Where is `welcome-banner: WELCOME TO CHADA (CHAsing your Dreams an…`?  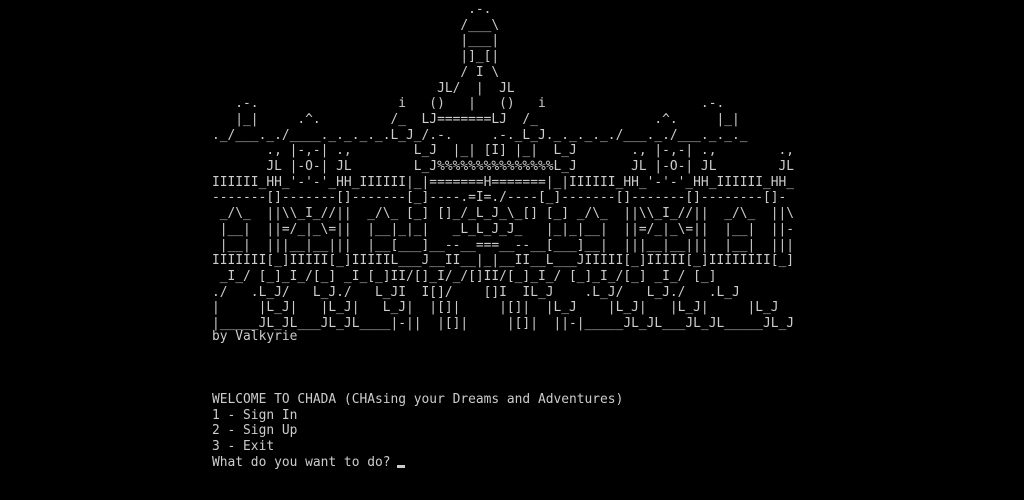 welcome-banner: WELCOME TO CHADA (CHAsing your Dreams an… is located at coordinates (418, 399).